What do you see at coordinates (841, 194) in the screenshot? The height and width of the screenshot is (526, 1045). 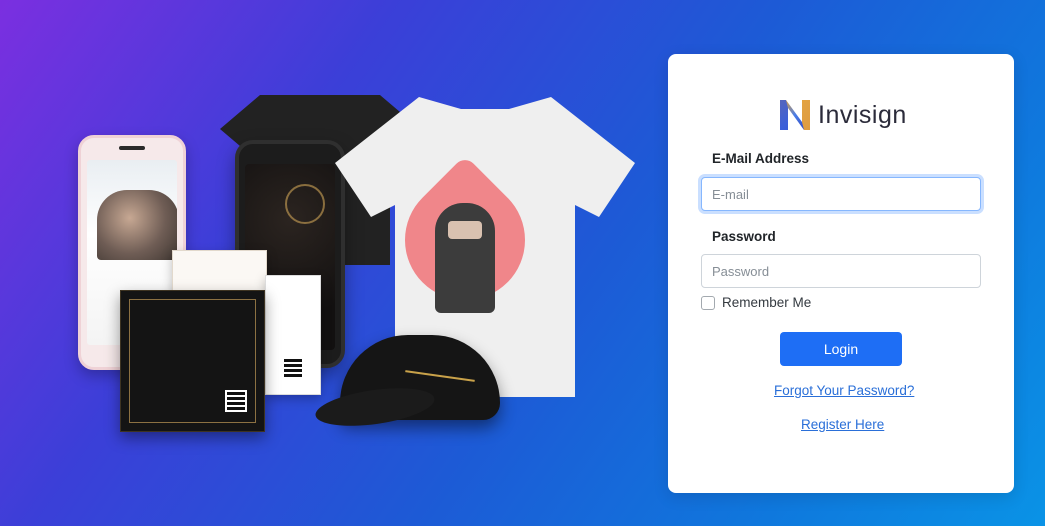 I see `email-field` at bounding box center [841, 194].